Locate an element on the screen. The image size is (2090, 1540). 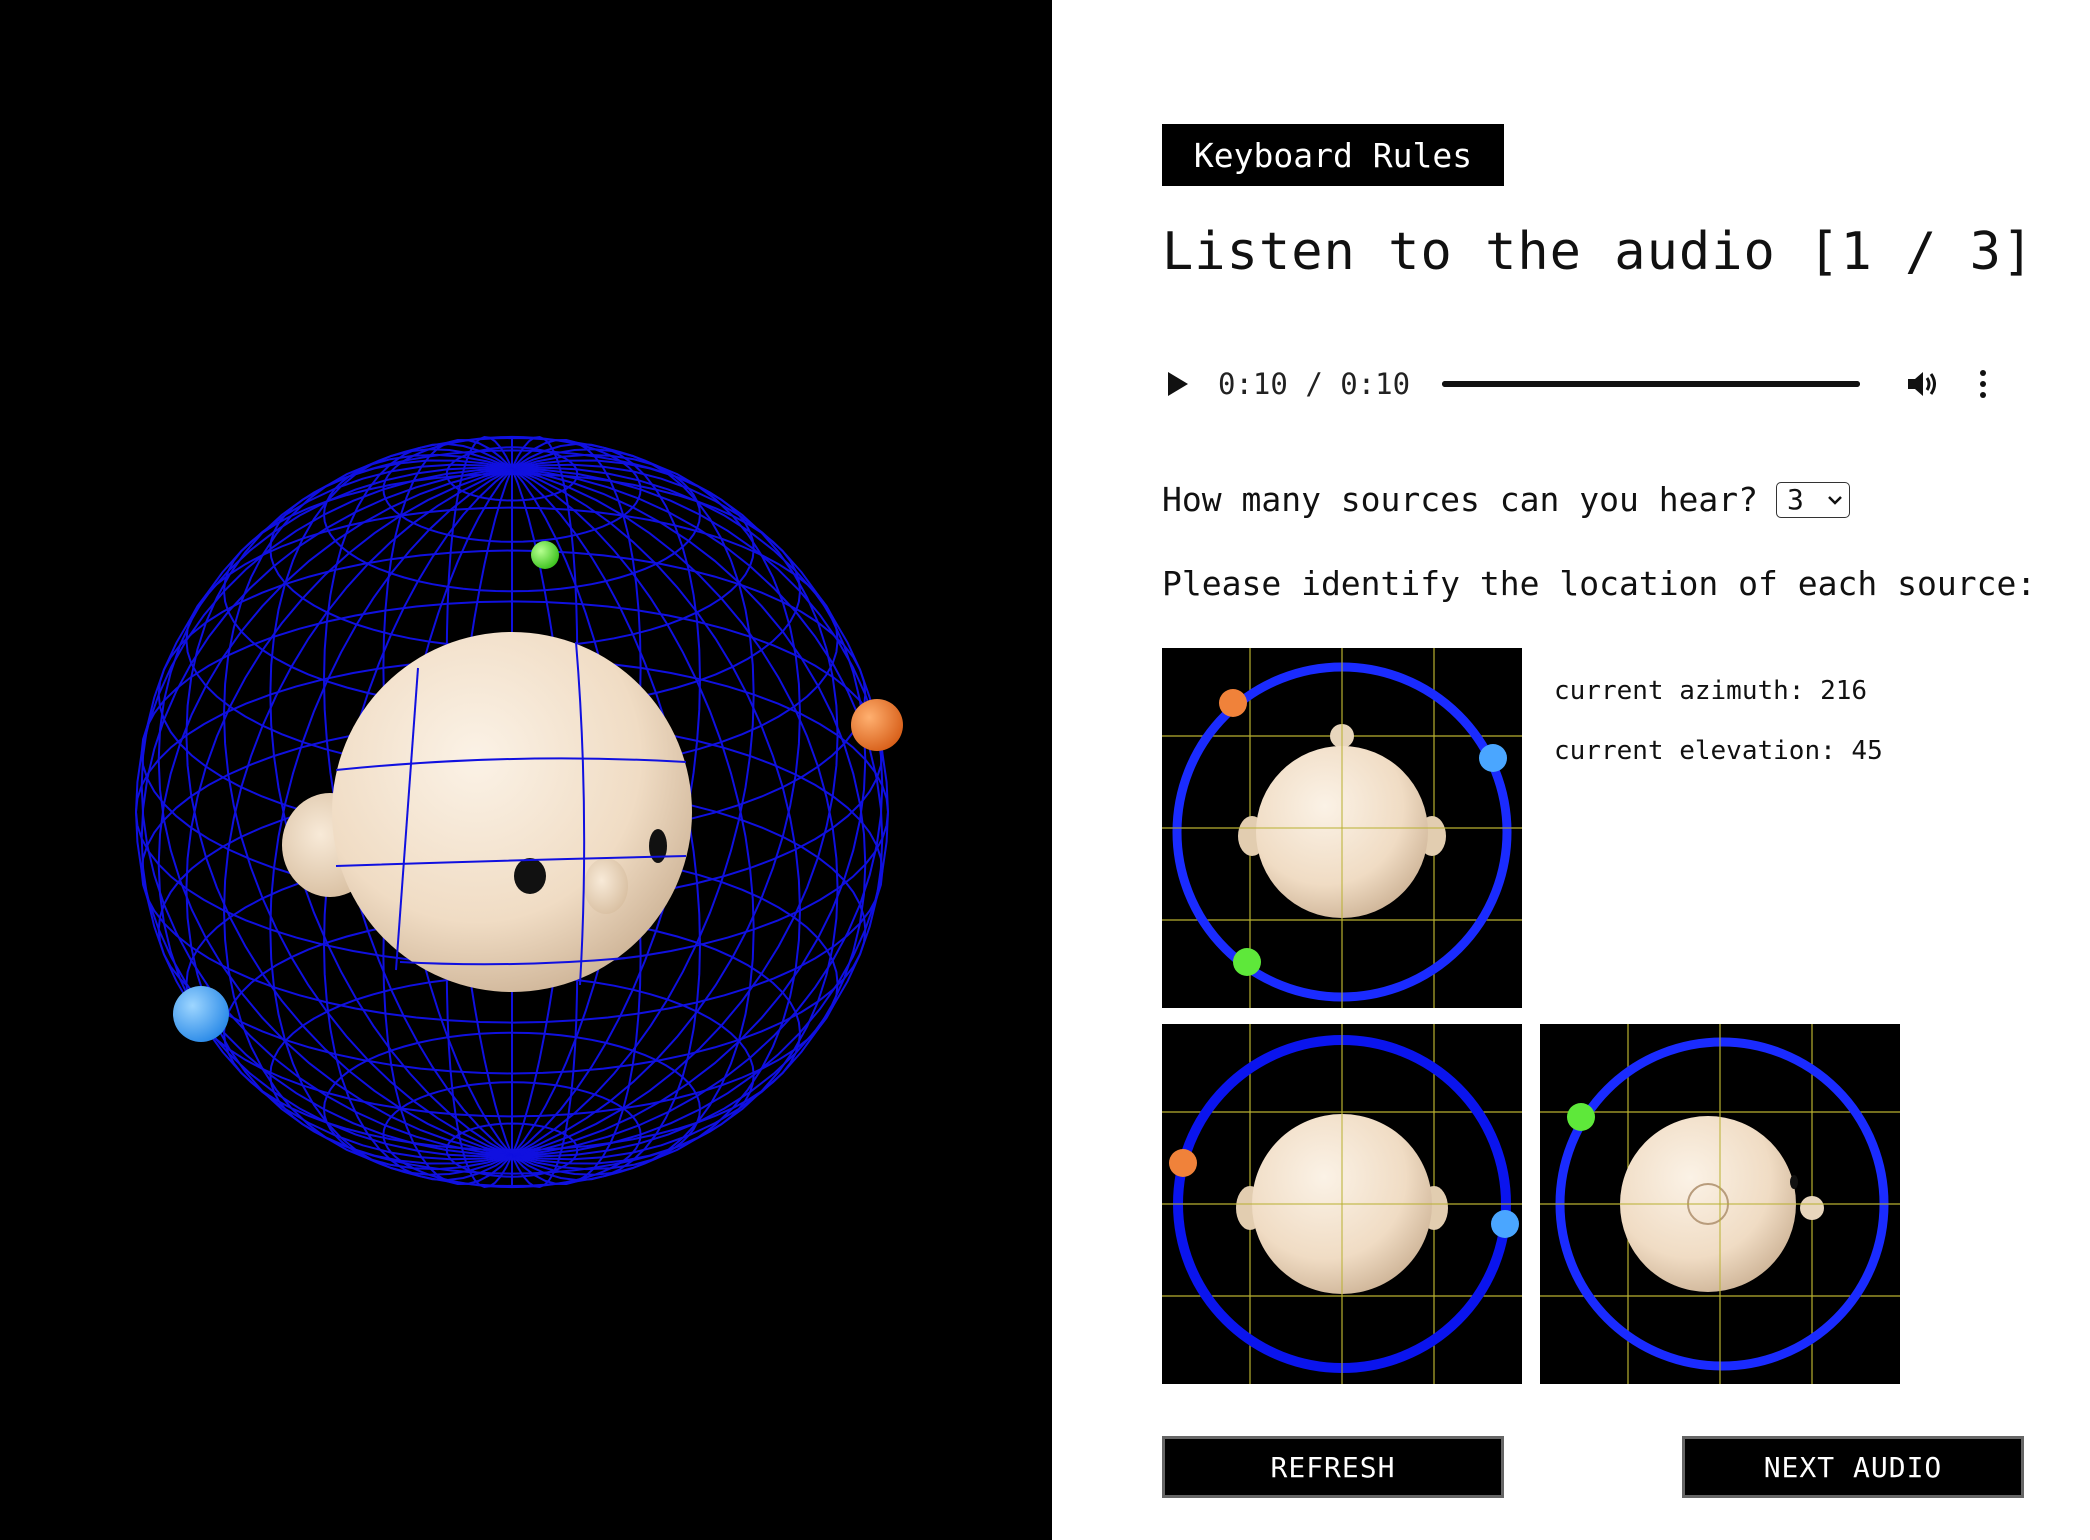
audio-player: 0:10 / 0:10 is located at coordinates (1592, 384).